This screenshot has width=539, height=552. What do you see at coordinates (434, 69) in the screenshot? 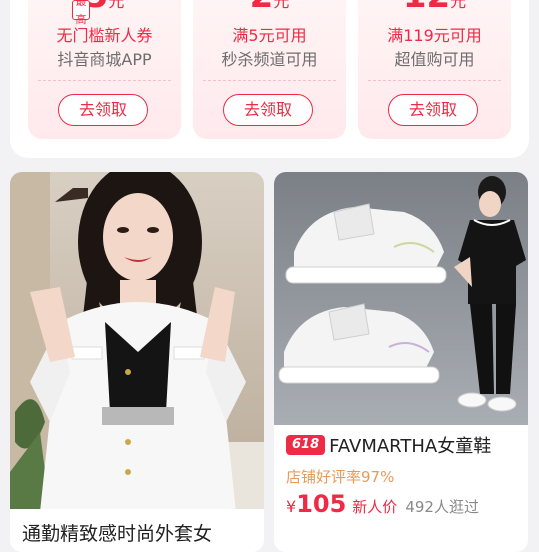
I see `coupon-card-value-buy: 12元 满119元可用 超值购可用 去领取` at bounding box center [434, 69].